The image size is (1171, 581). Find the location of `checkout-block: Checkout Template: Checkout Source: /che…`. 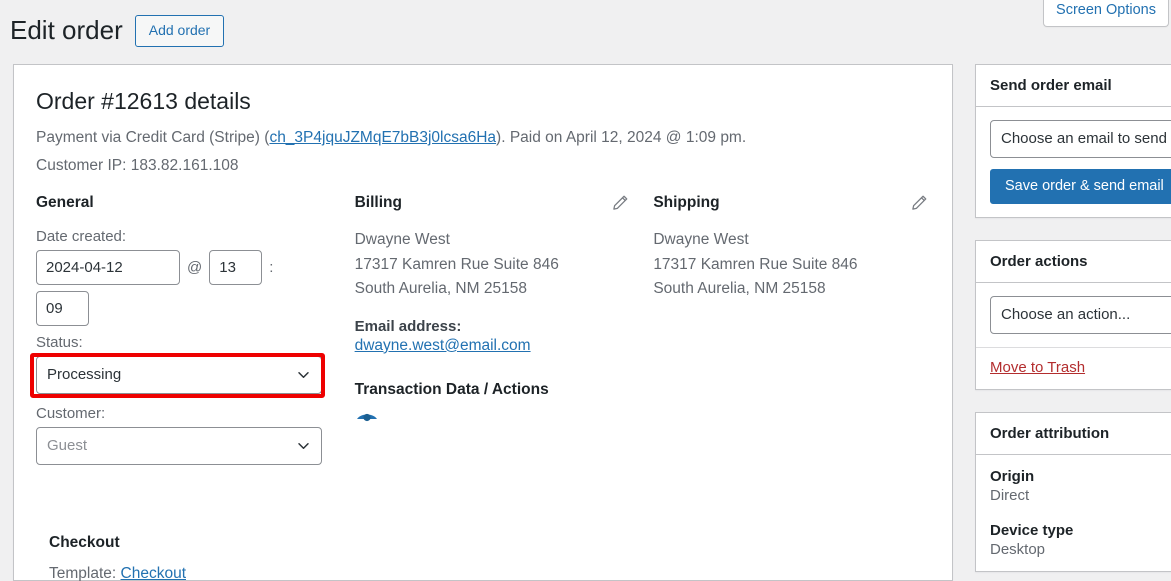

checkout-block: Checkout Template: Checkout Source: /che… is located at coordinates (166, 557).